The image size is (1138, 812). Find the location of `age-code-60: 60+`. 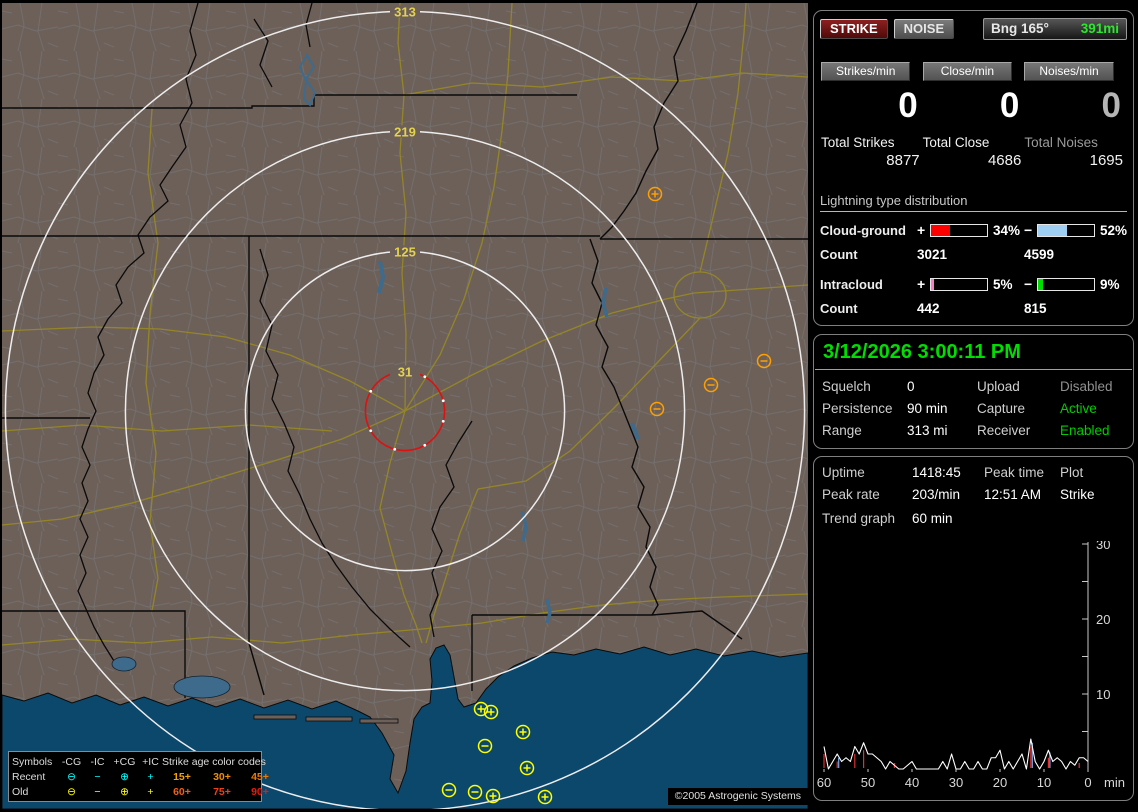

age-code-60: 60+ is located at coordinates (182, 791).